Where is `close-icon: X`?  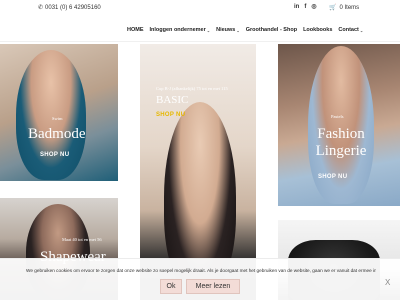 close-icon: X is located at coordinates (387, 282).